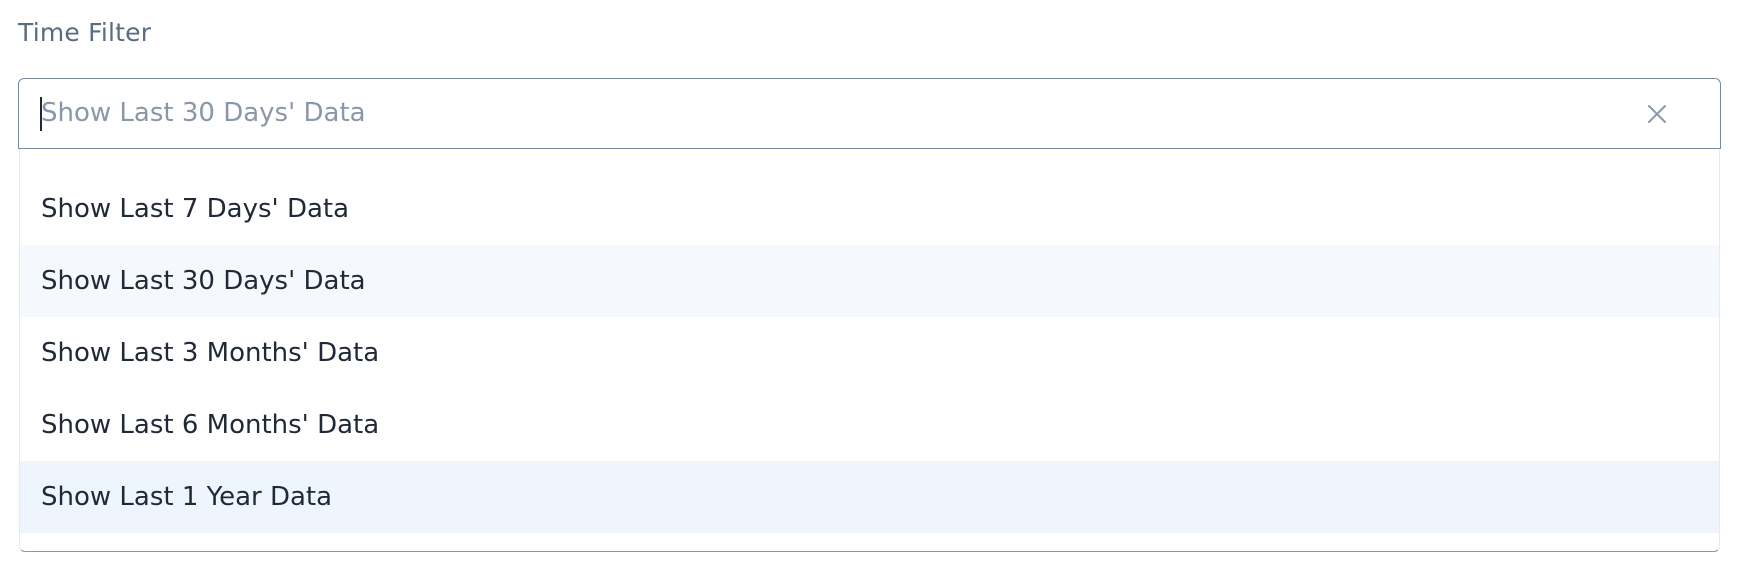 This screenshot has height=566, width=1744. Describe the element at coordinates (869, 353) in the screenshot. I see `option-last-3-months: Show Last 3 Months' Data` at that location.